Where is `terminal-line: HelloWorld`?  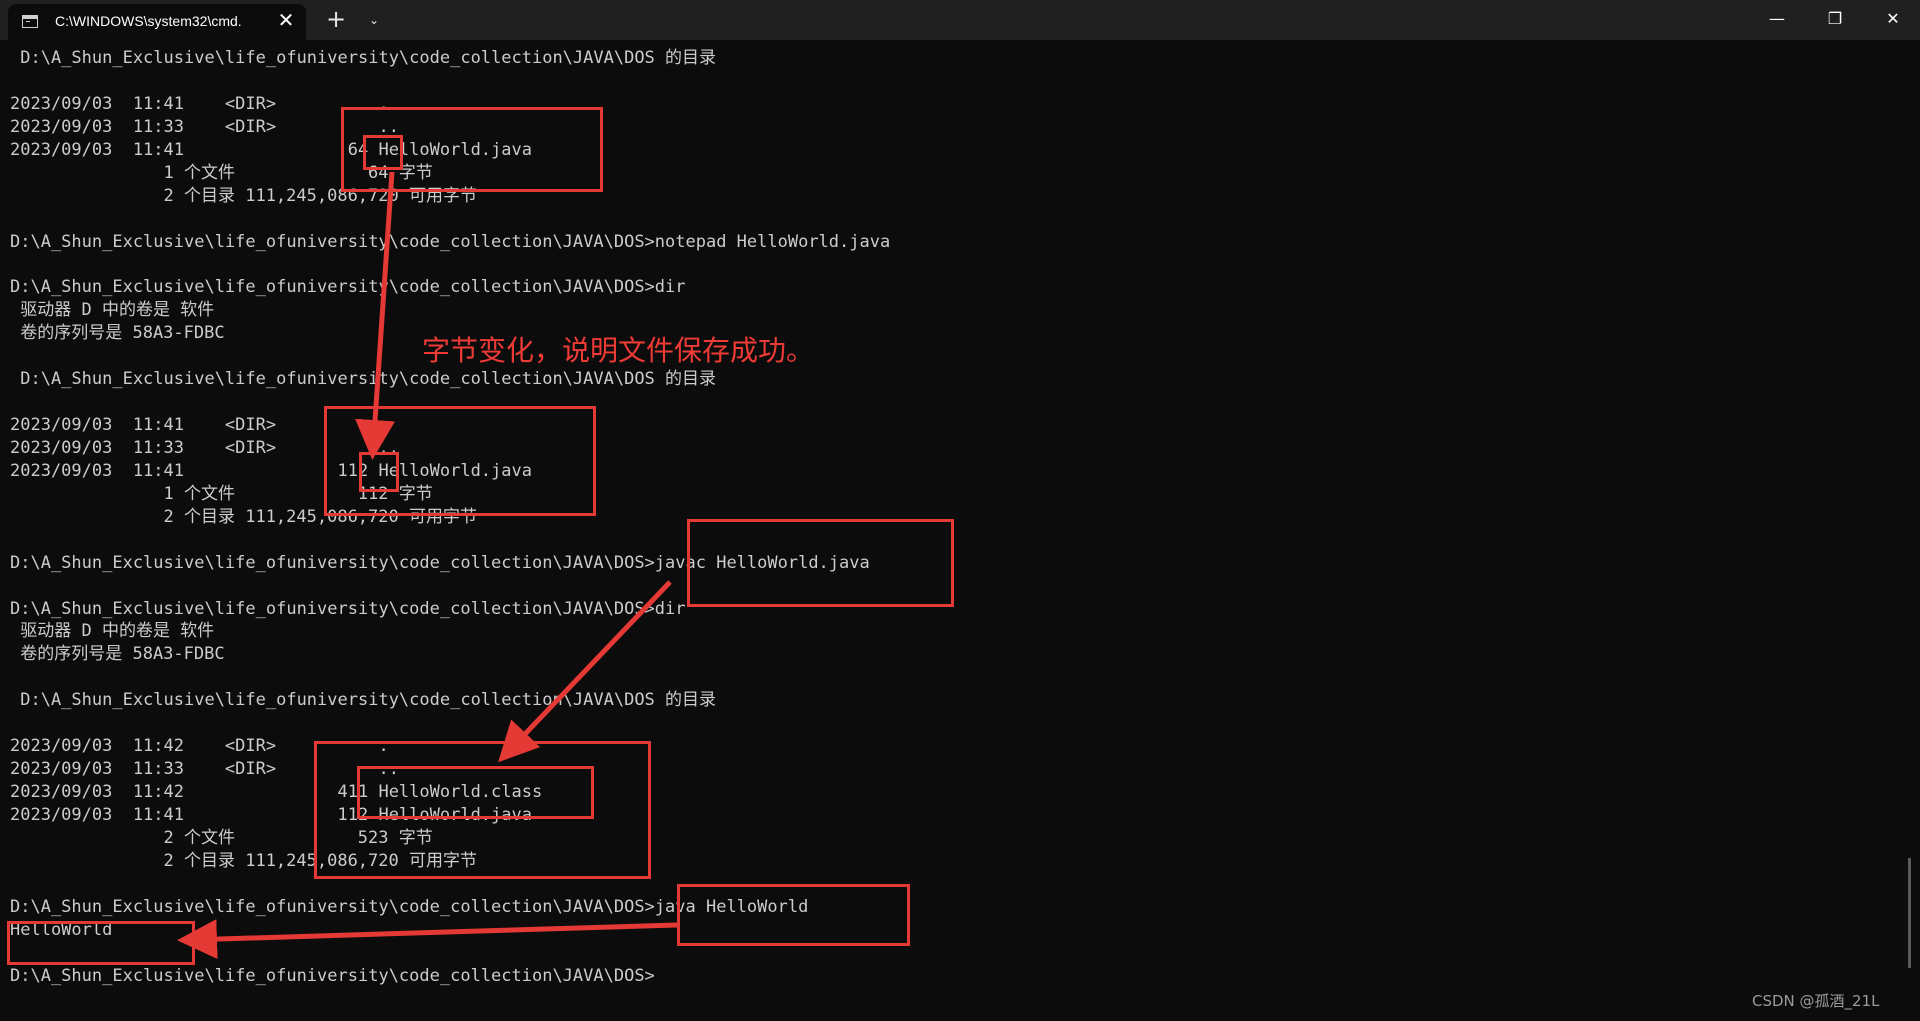 terminal-line: HelloWorld is located at coordinates (61, 929).